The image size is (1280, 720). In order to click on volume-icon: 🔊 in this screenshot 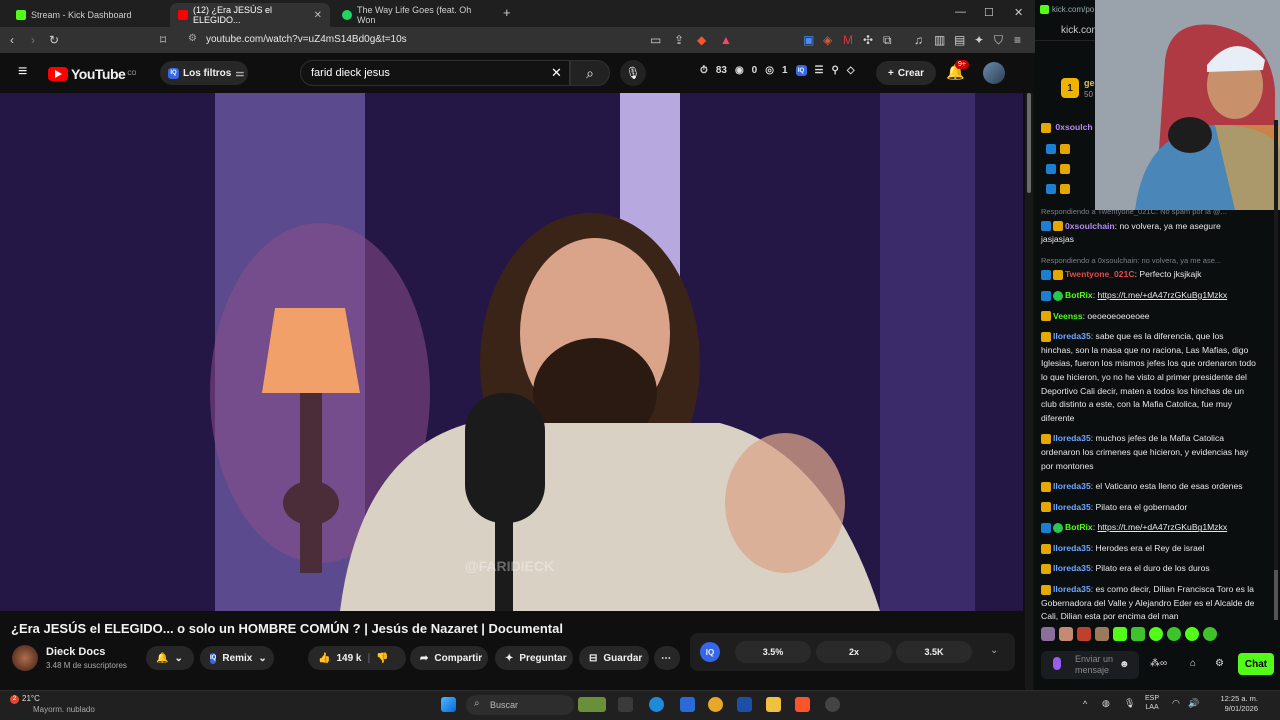, I will do `click(1193, 703)`.